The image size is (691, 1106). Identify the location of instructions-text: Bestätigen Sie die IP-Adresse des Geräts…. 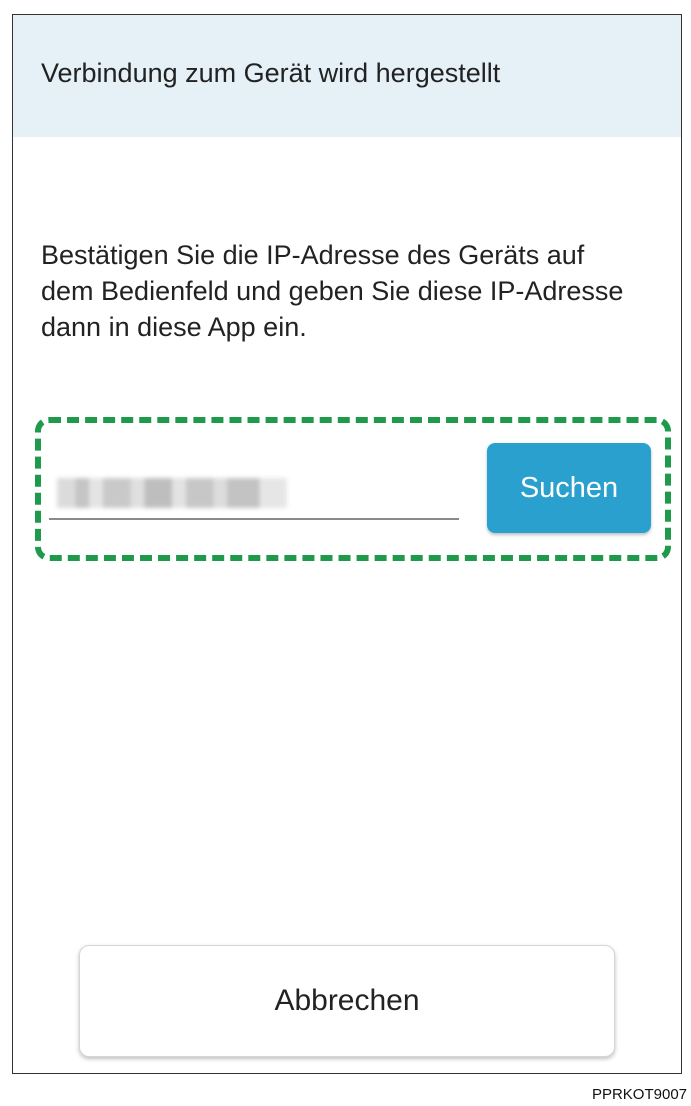
(332, 291).